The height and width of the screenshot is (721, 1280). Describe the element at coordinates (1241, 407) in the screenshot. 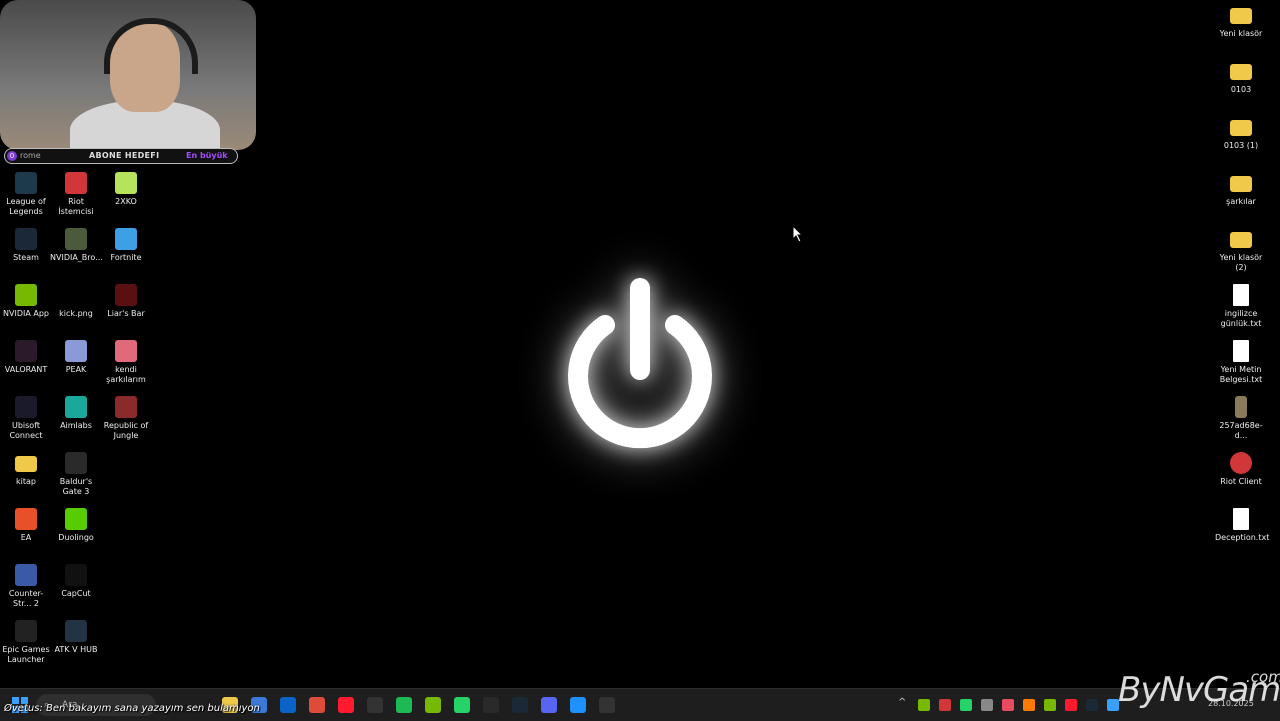

I see `image-file-icon` at that location.